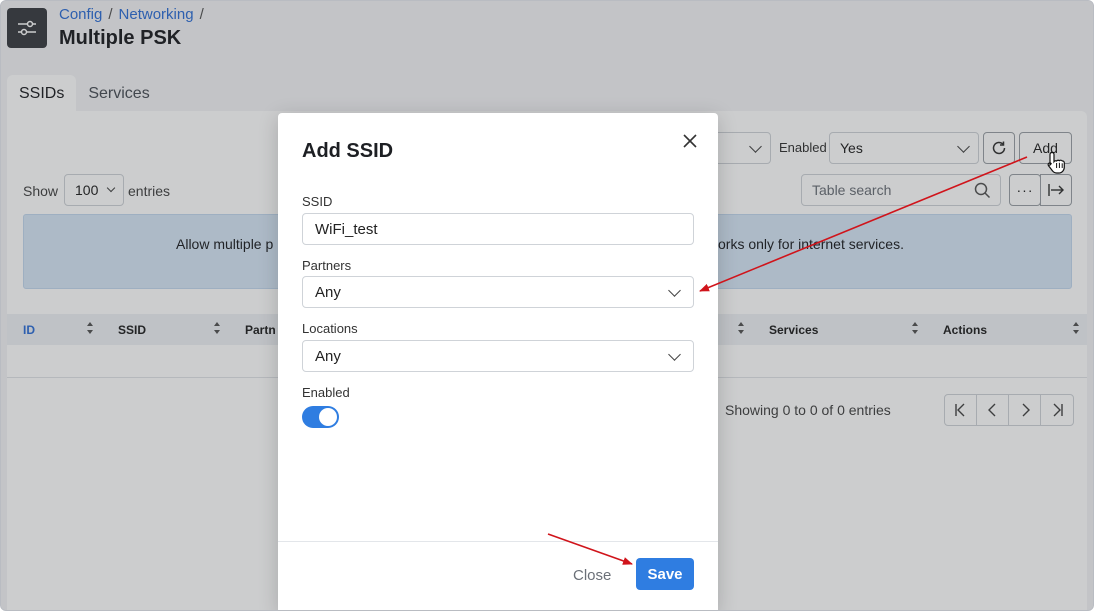  I want to click on enabled-toggle, so click(320, 417).